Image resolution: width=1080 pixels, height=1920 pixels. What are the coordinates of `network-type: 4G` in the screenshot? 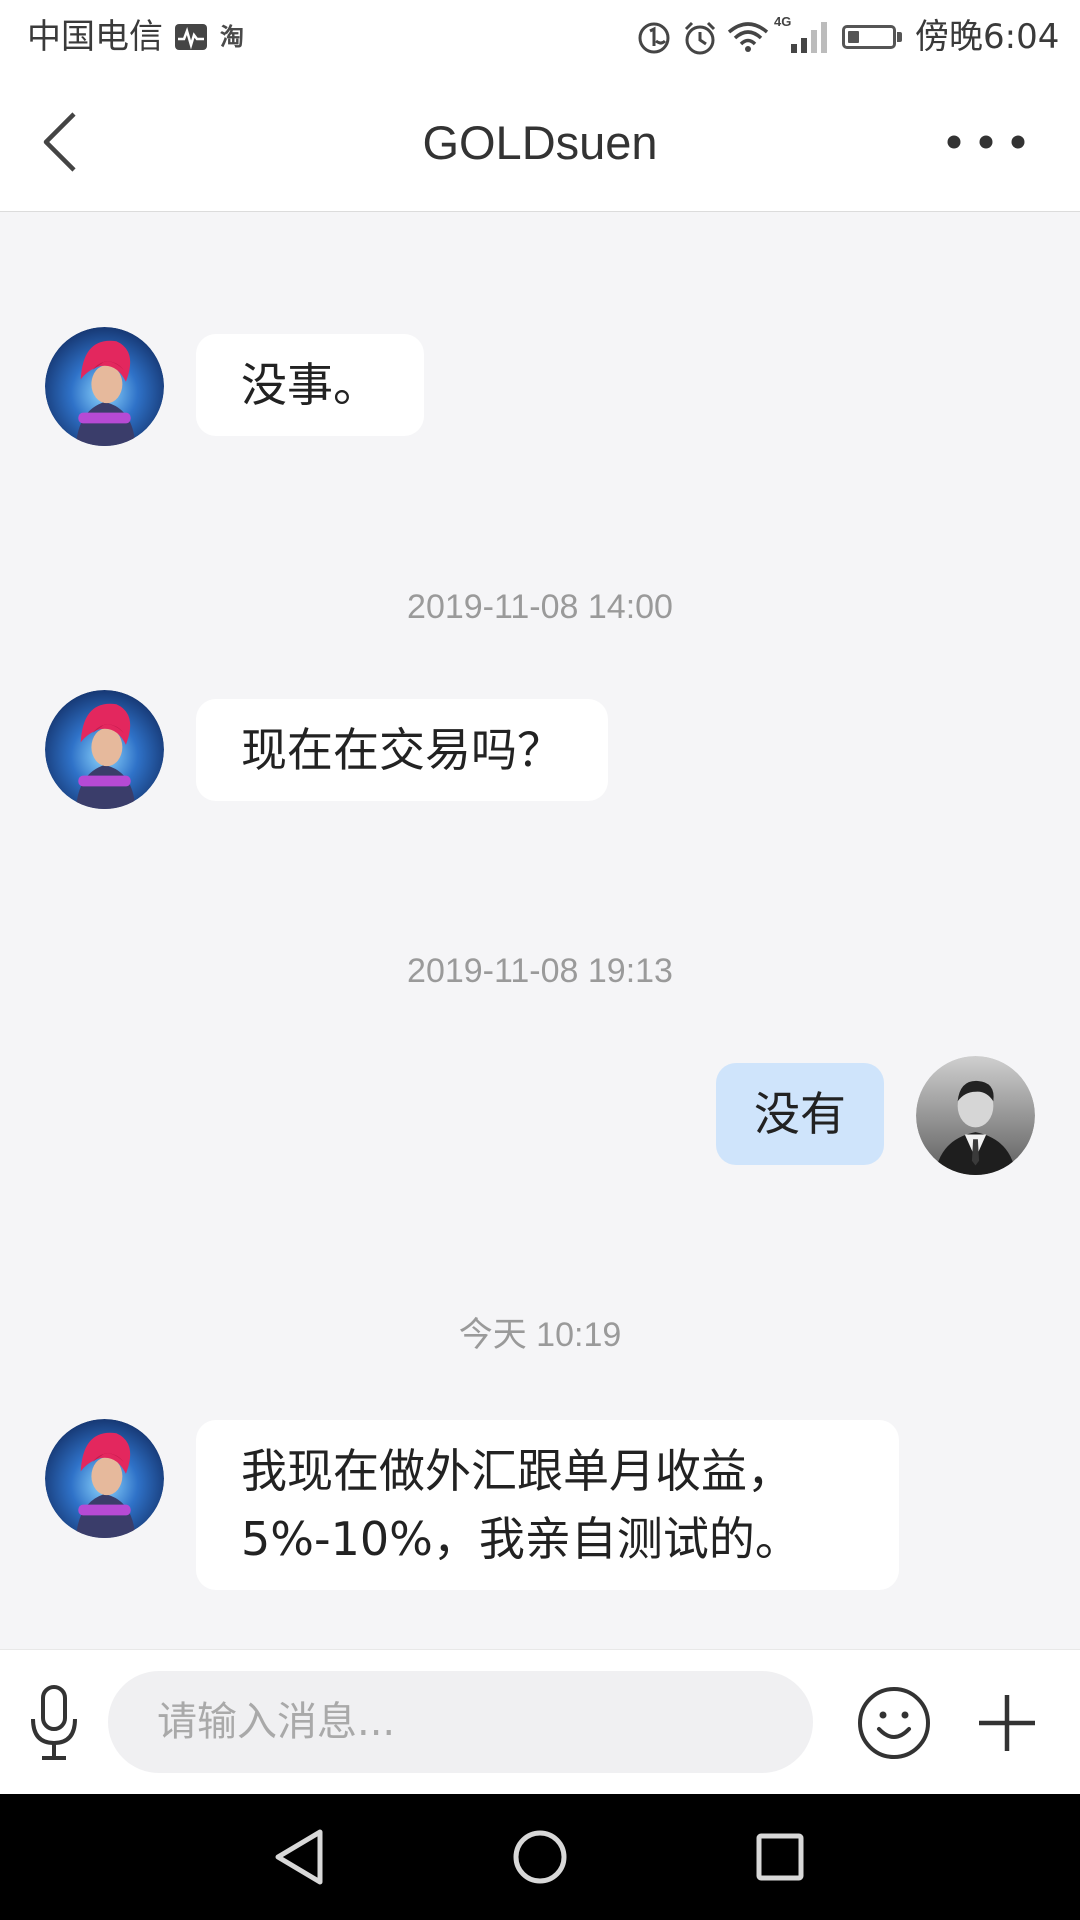 It's located at (783, 21).